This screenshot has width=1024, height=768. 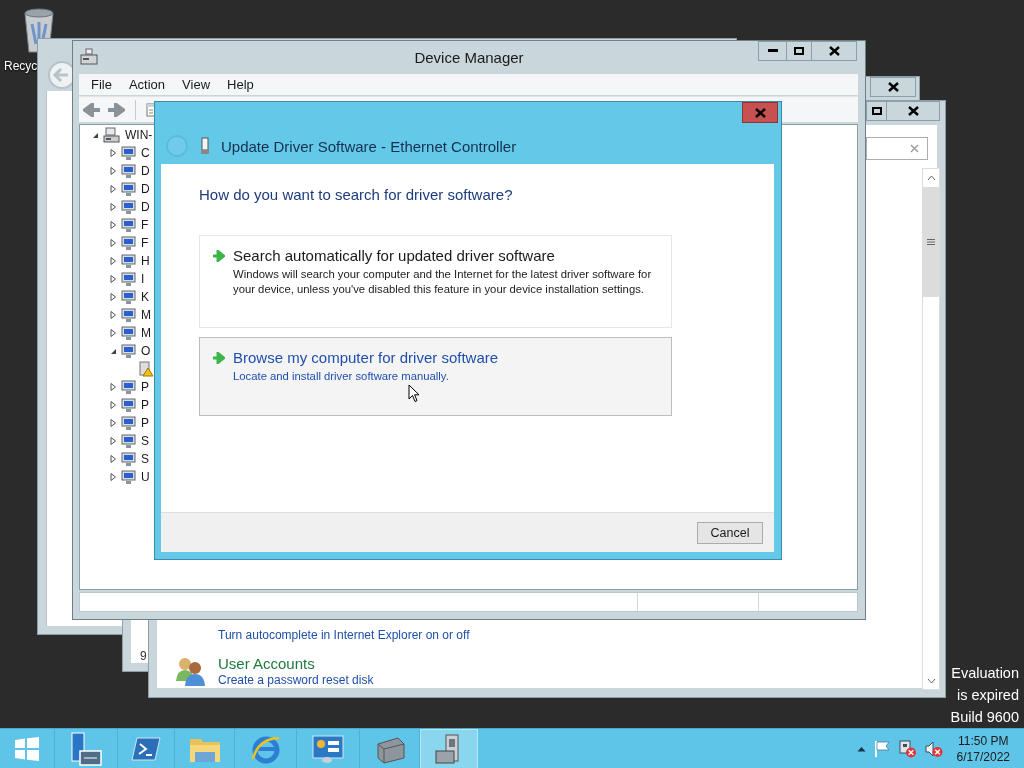 What do you see at coordinates (139, 135) in the screenshot?
I see `tree-item: WIN-` at bounding box center [139, 135].